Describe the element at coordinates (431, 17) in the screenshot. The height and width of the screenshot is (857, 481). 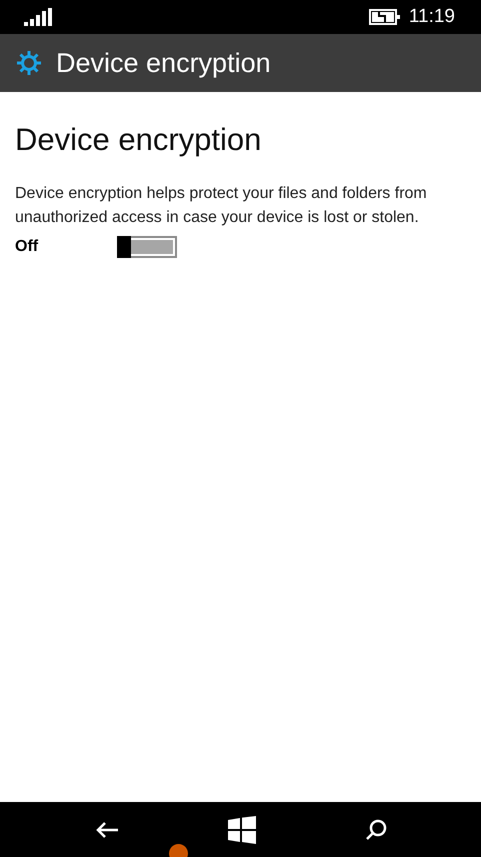
I see `clock-time: 11:19` at that location.